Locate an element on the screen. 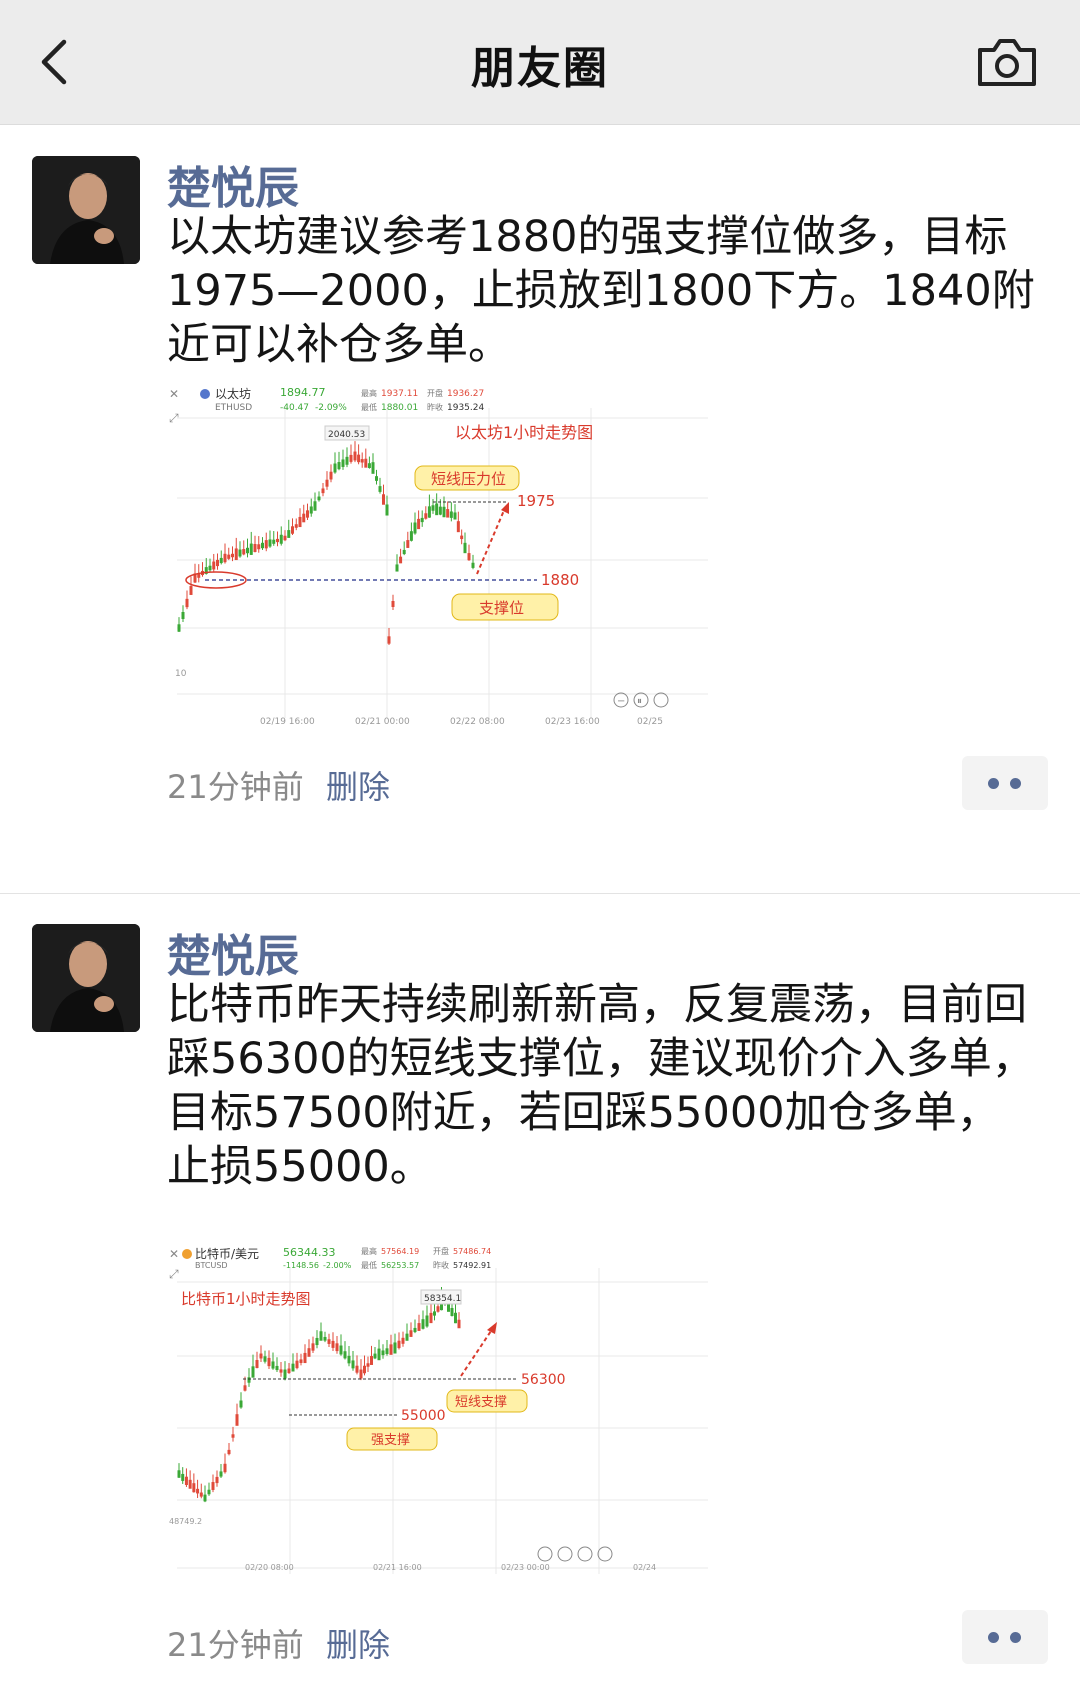  post-time: 21分钟前 is located at coordinates (235, 1645).